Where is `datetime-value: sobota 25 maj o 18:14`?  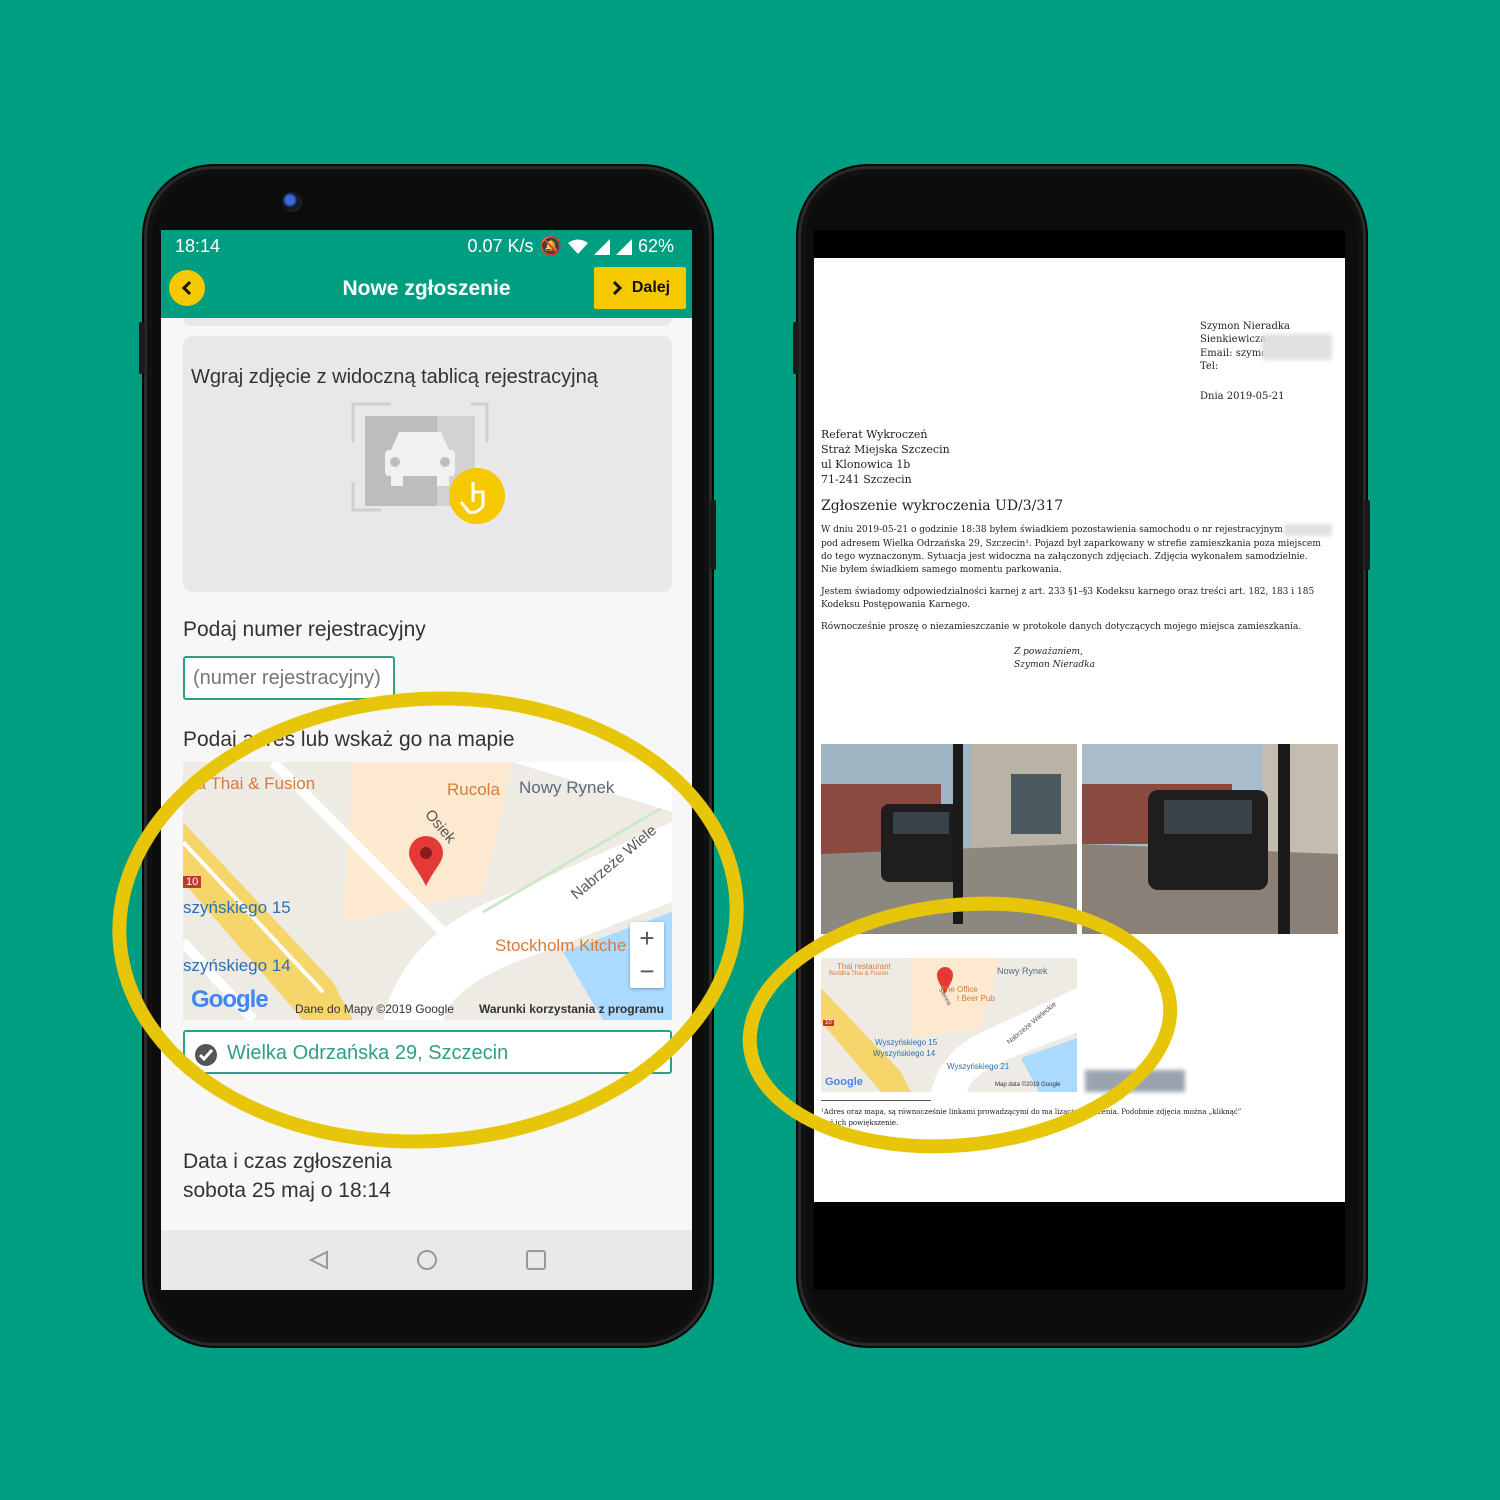
datetime-value: sobota 25 maj o 18:14 is located at coordinates (287, 1191).